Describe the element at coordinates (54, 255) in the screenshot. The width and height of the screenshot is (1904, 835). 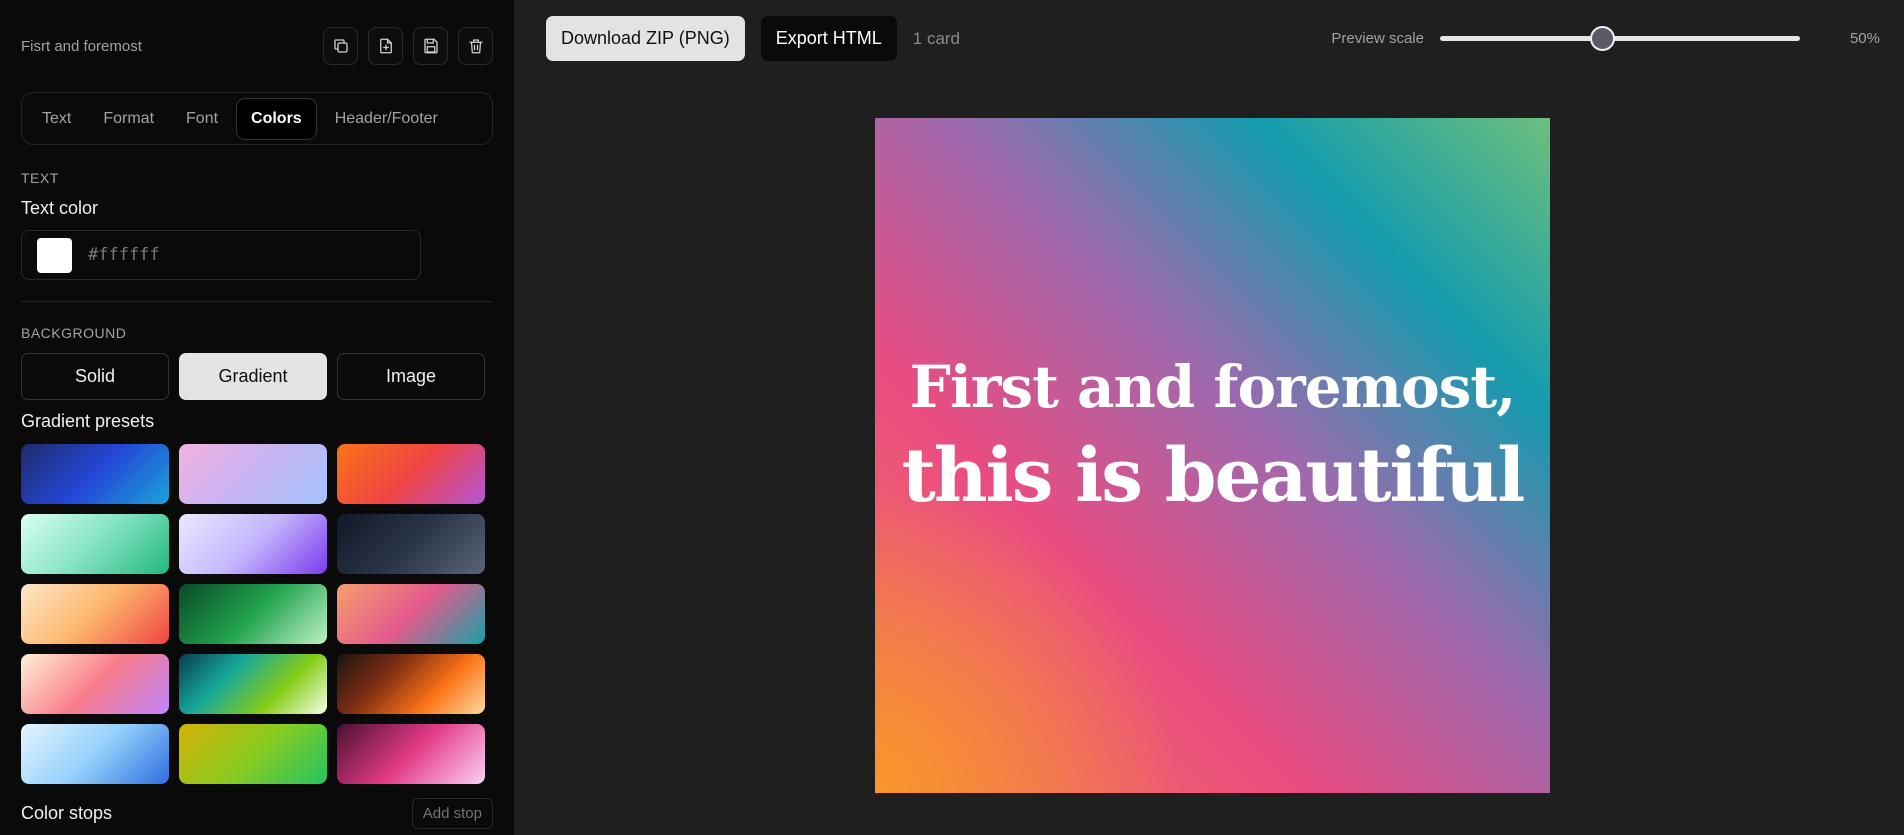
I see `text-color-swatch` at that location.